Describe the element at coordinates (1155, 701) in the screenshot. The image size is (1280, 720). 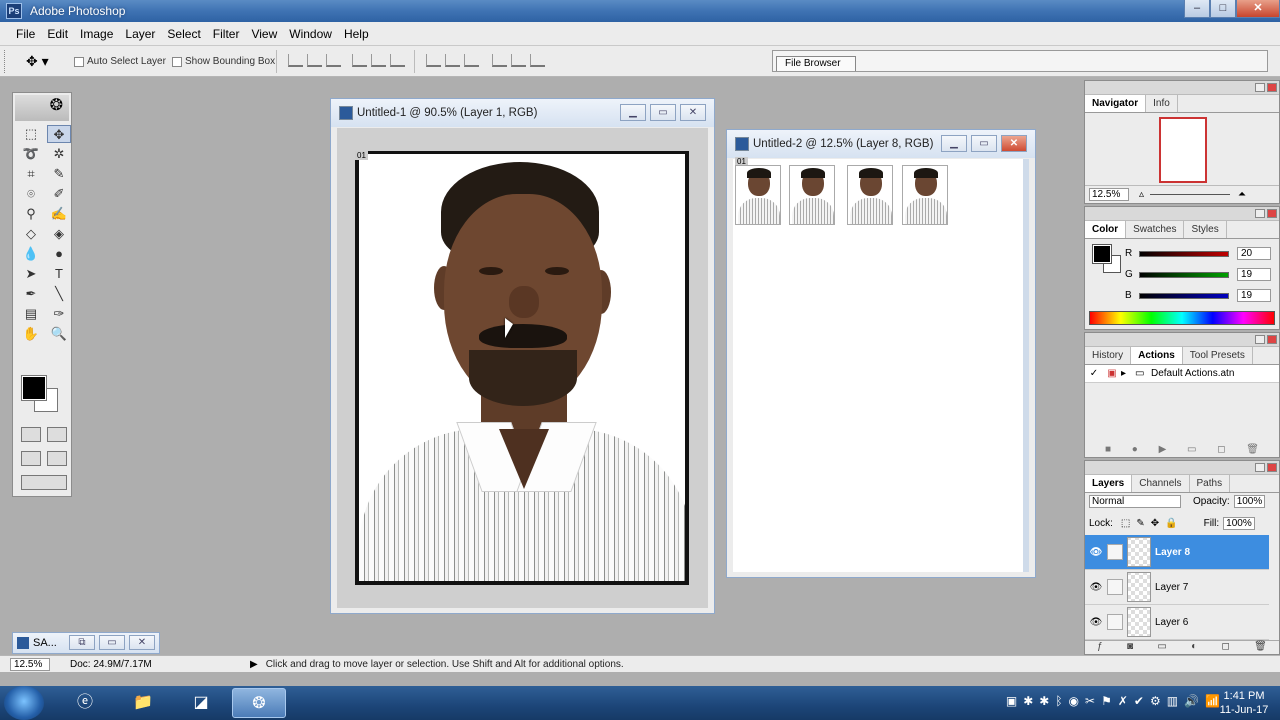
I see `tray-icon: ⚙` at that location.